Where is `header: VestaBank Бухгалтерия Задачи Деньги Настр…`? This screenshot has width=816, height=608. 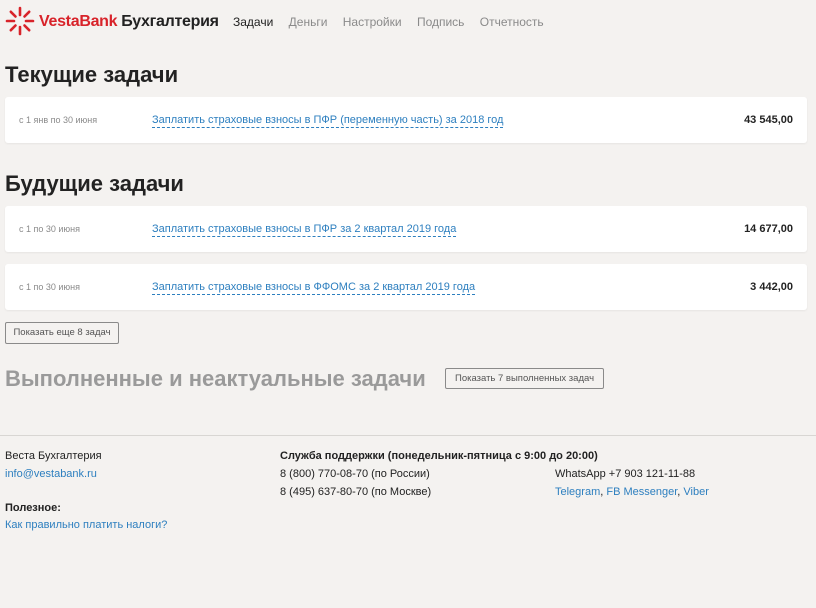
header: VestaBank Бухгалтерия Задачи Деньги Настр… is located at coordinates (408, 22).